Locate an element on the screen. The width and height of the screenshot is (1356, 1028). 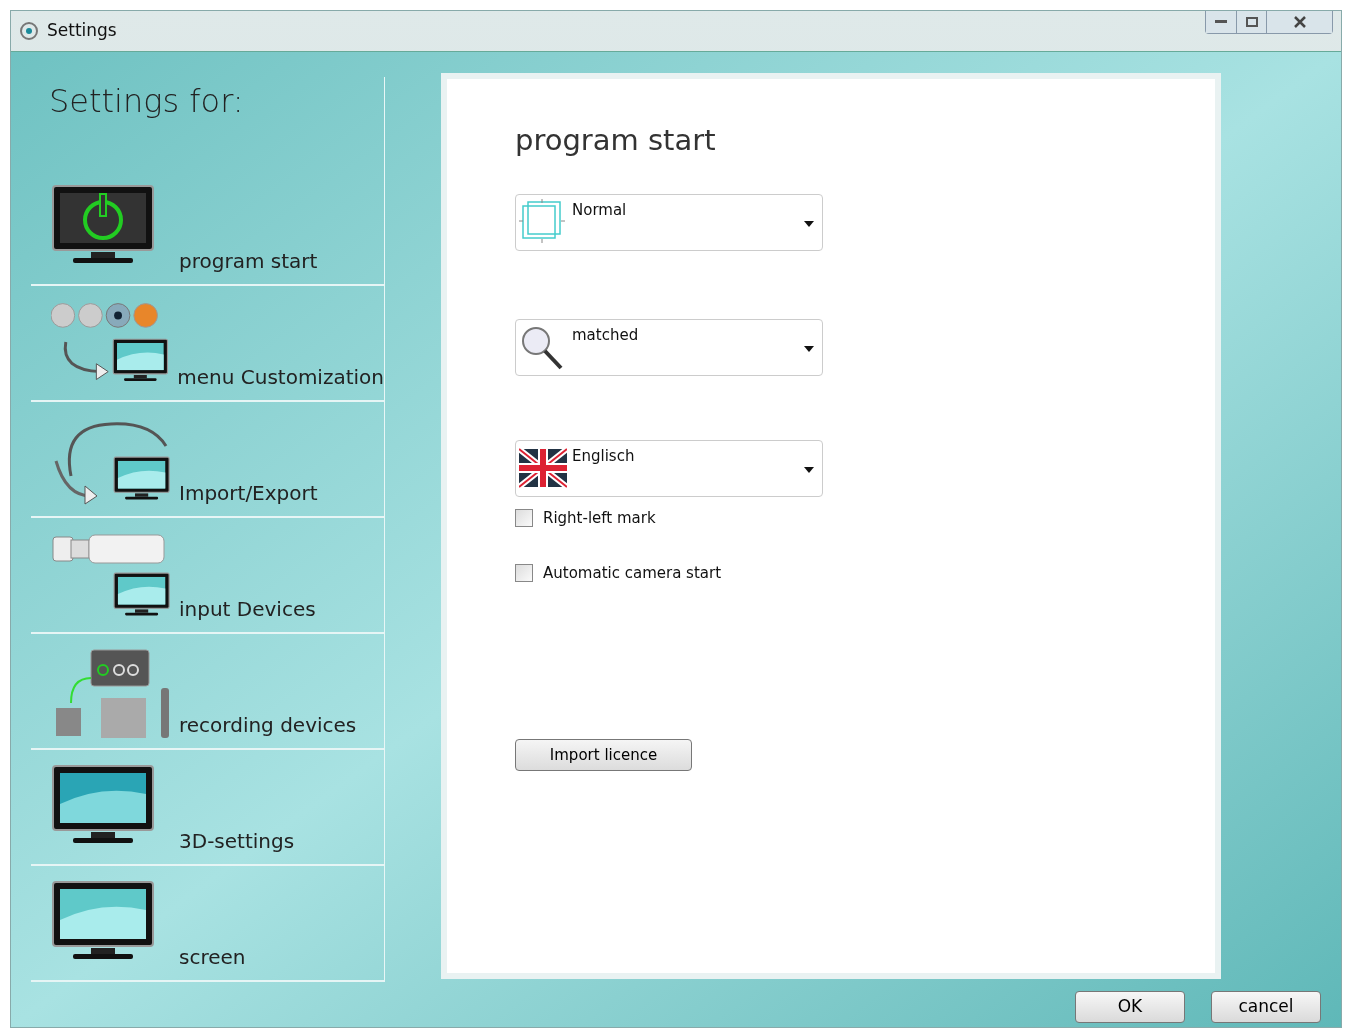
sidebar-item: screen is located at coordinates (207, 924).